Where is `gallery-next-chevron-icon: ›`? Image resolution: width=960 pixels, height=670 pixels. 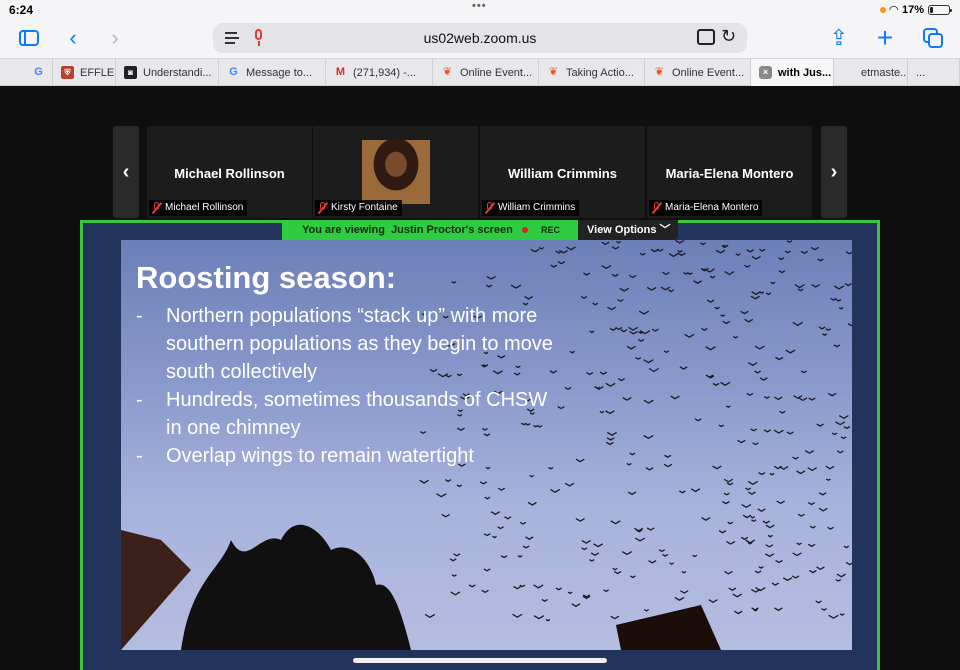
gallery-next-chevron-icon: › is located at coordinates (834, 172).